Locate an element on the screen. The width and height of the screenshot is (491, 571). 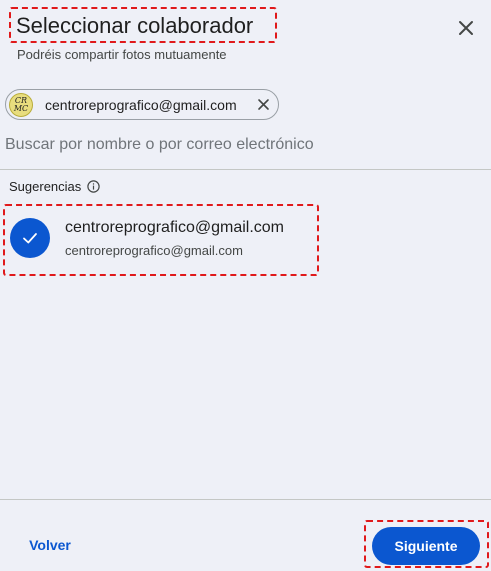
selected-check-avatar is located at coordinates (30, 238).